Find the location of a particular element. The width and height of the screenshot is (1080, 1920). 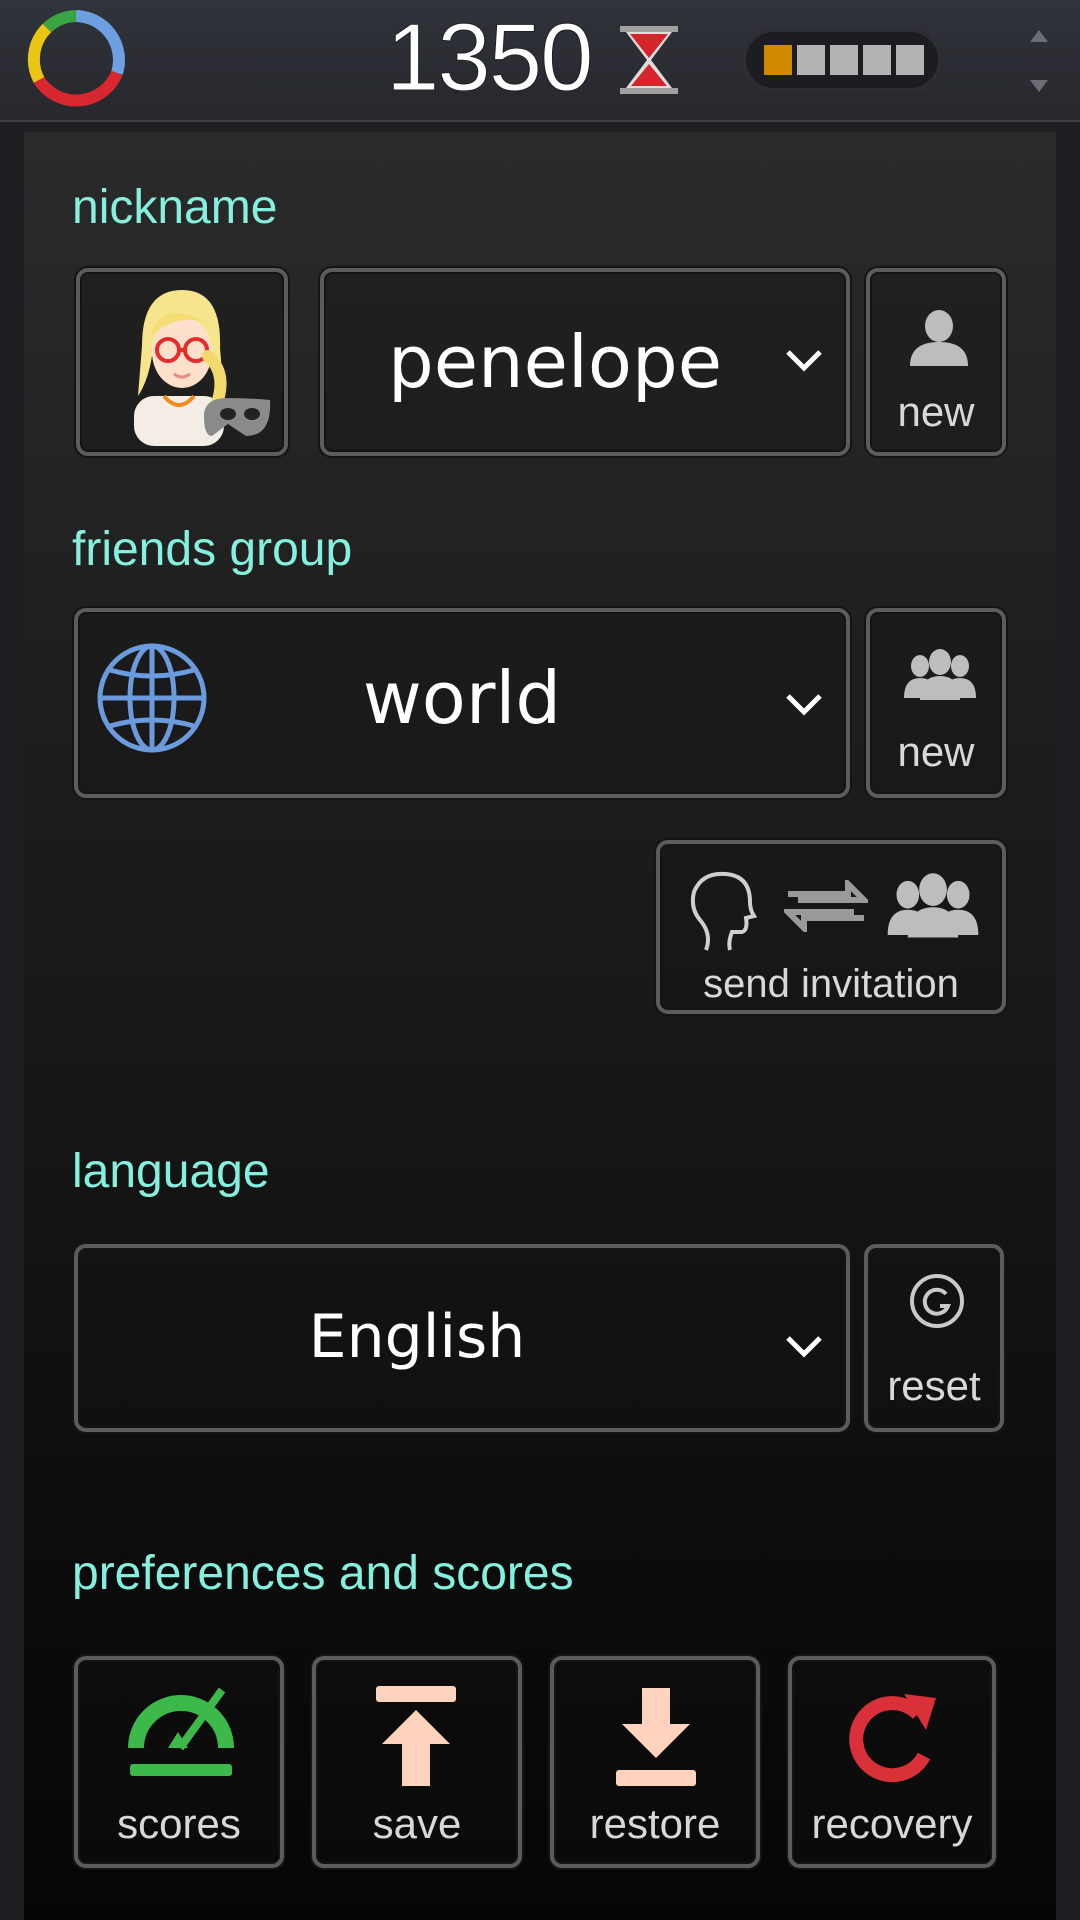

language-title: language is located at coordinates (171, 1171).